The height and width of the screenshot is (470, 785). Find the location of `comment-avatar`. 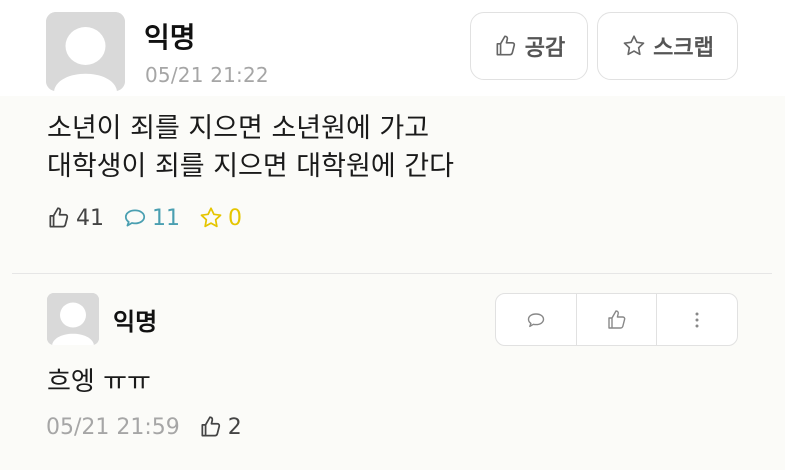

comment-avatar is located at coordinates (73, 319).